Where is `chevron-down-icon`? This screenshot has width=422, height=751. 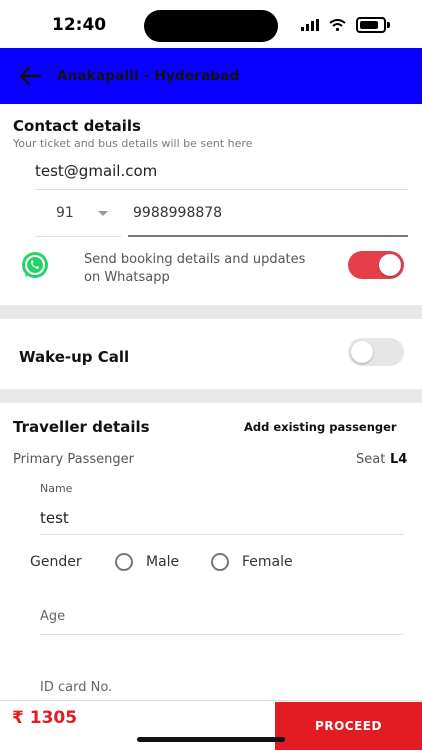
chevron-down-icon is located at coordinates (103, 213).